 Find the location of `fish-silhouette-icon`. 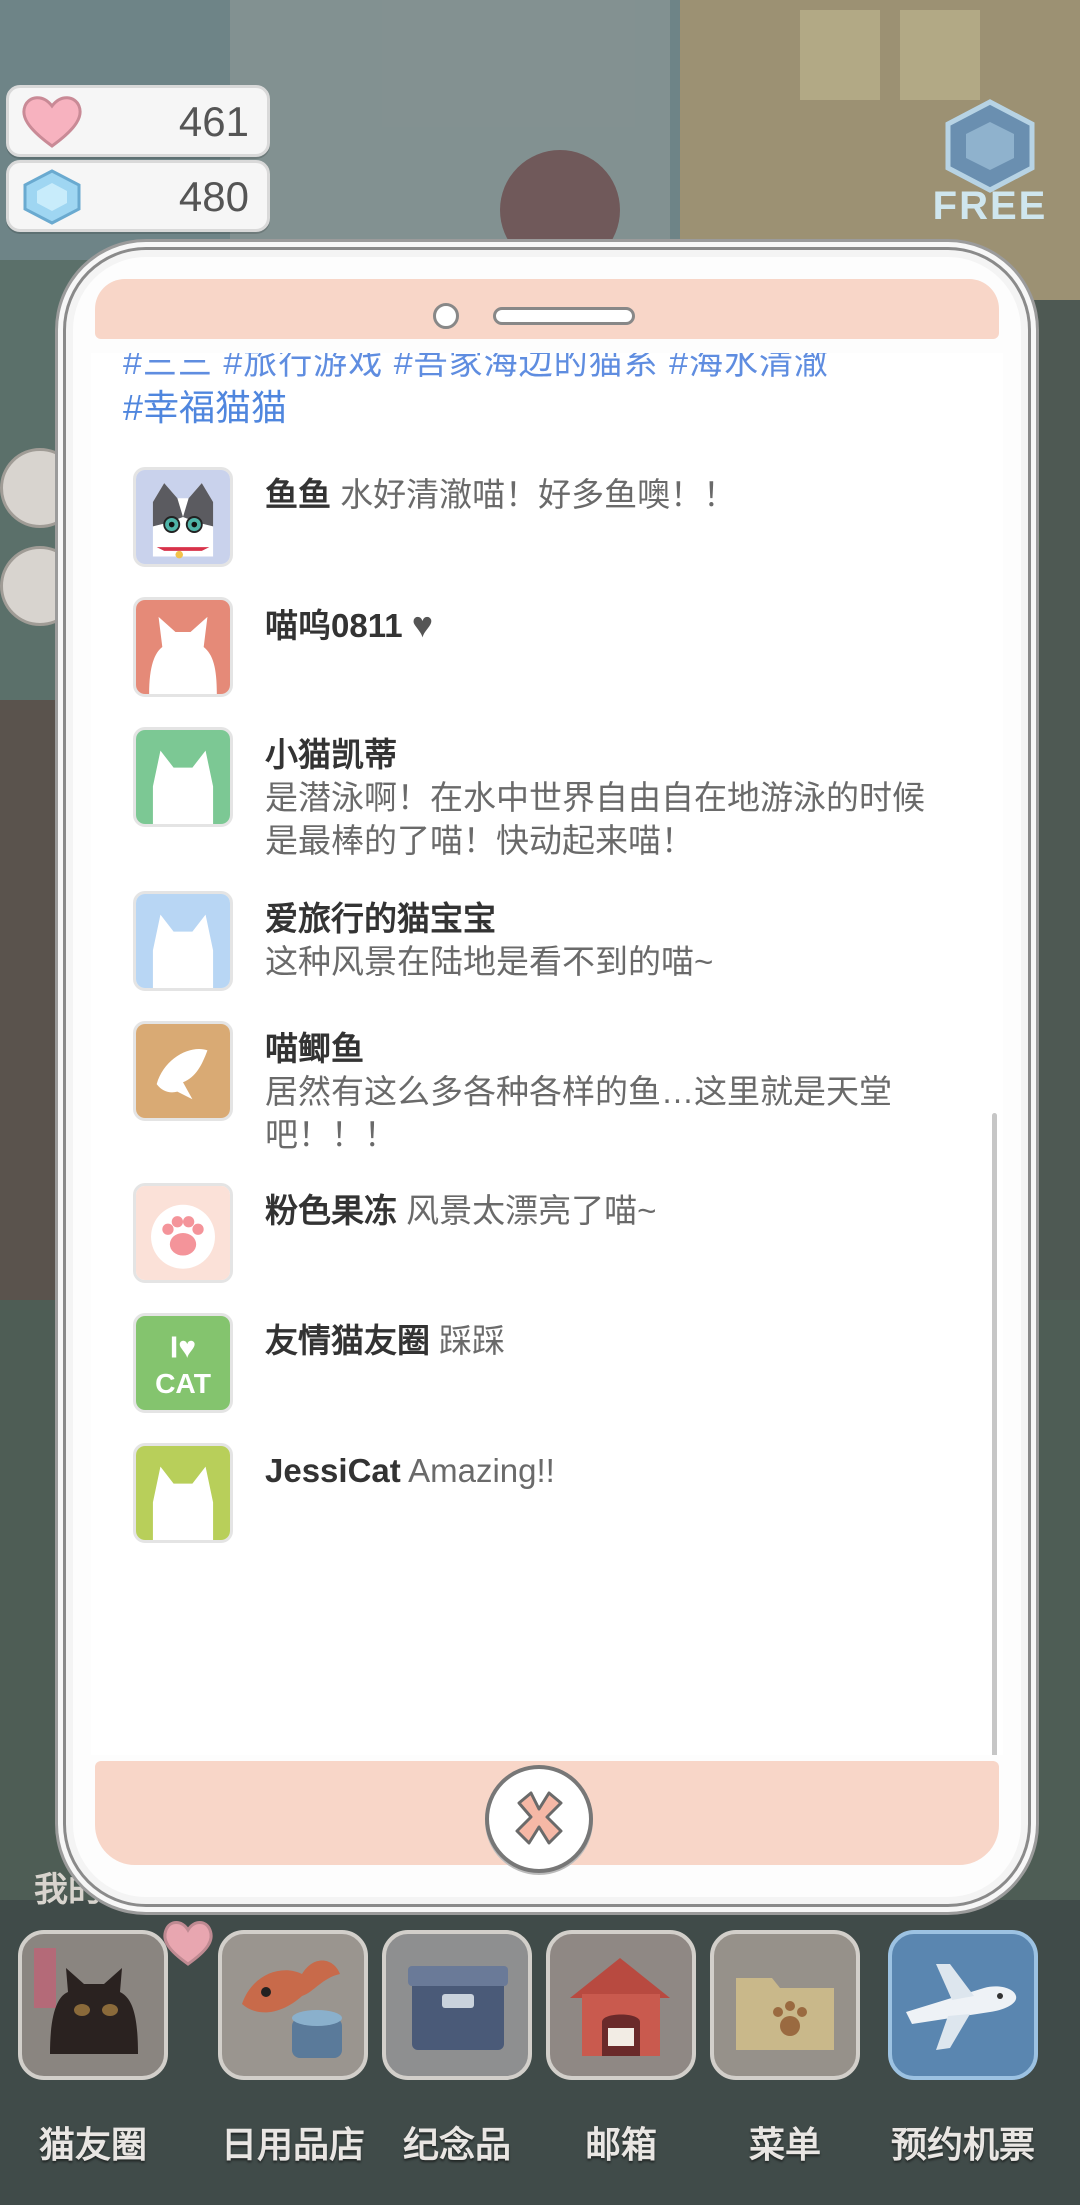

fish-silhouette-icon is located at coordinates (183, 1071).